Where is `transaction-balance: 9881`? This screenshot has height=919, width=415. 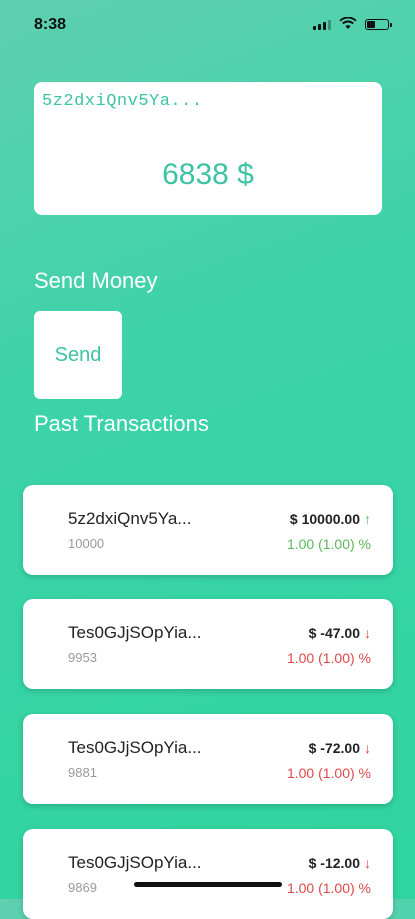 transaction-balance: 9881 is located at coordinates (82, 772).